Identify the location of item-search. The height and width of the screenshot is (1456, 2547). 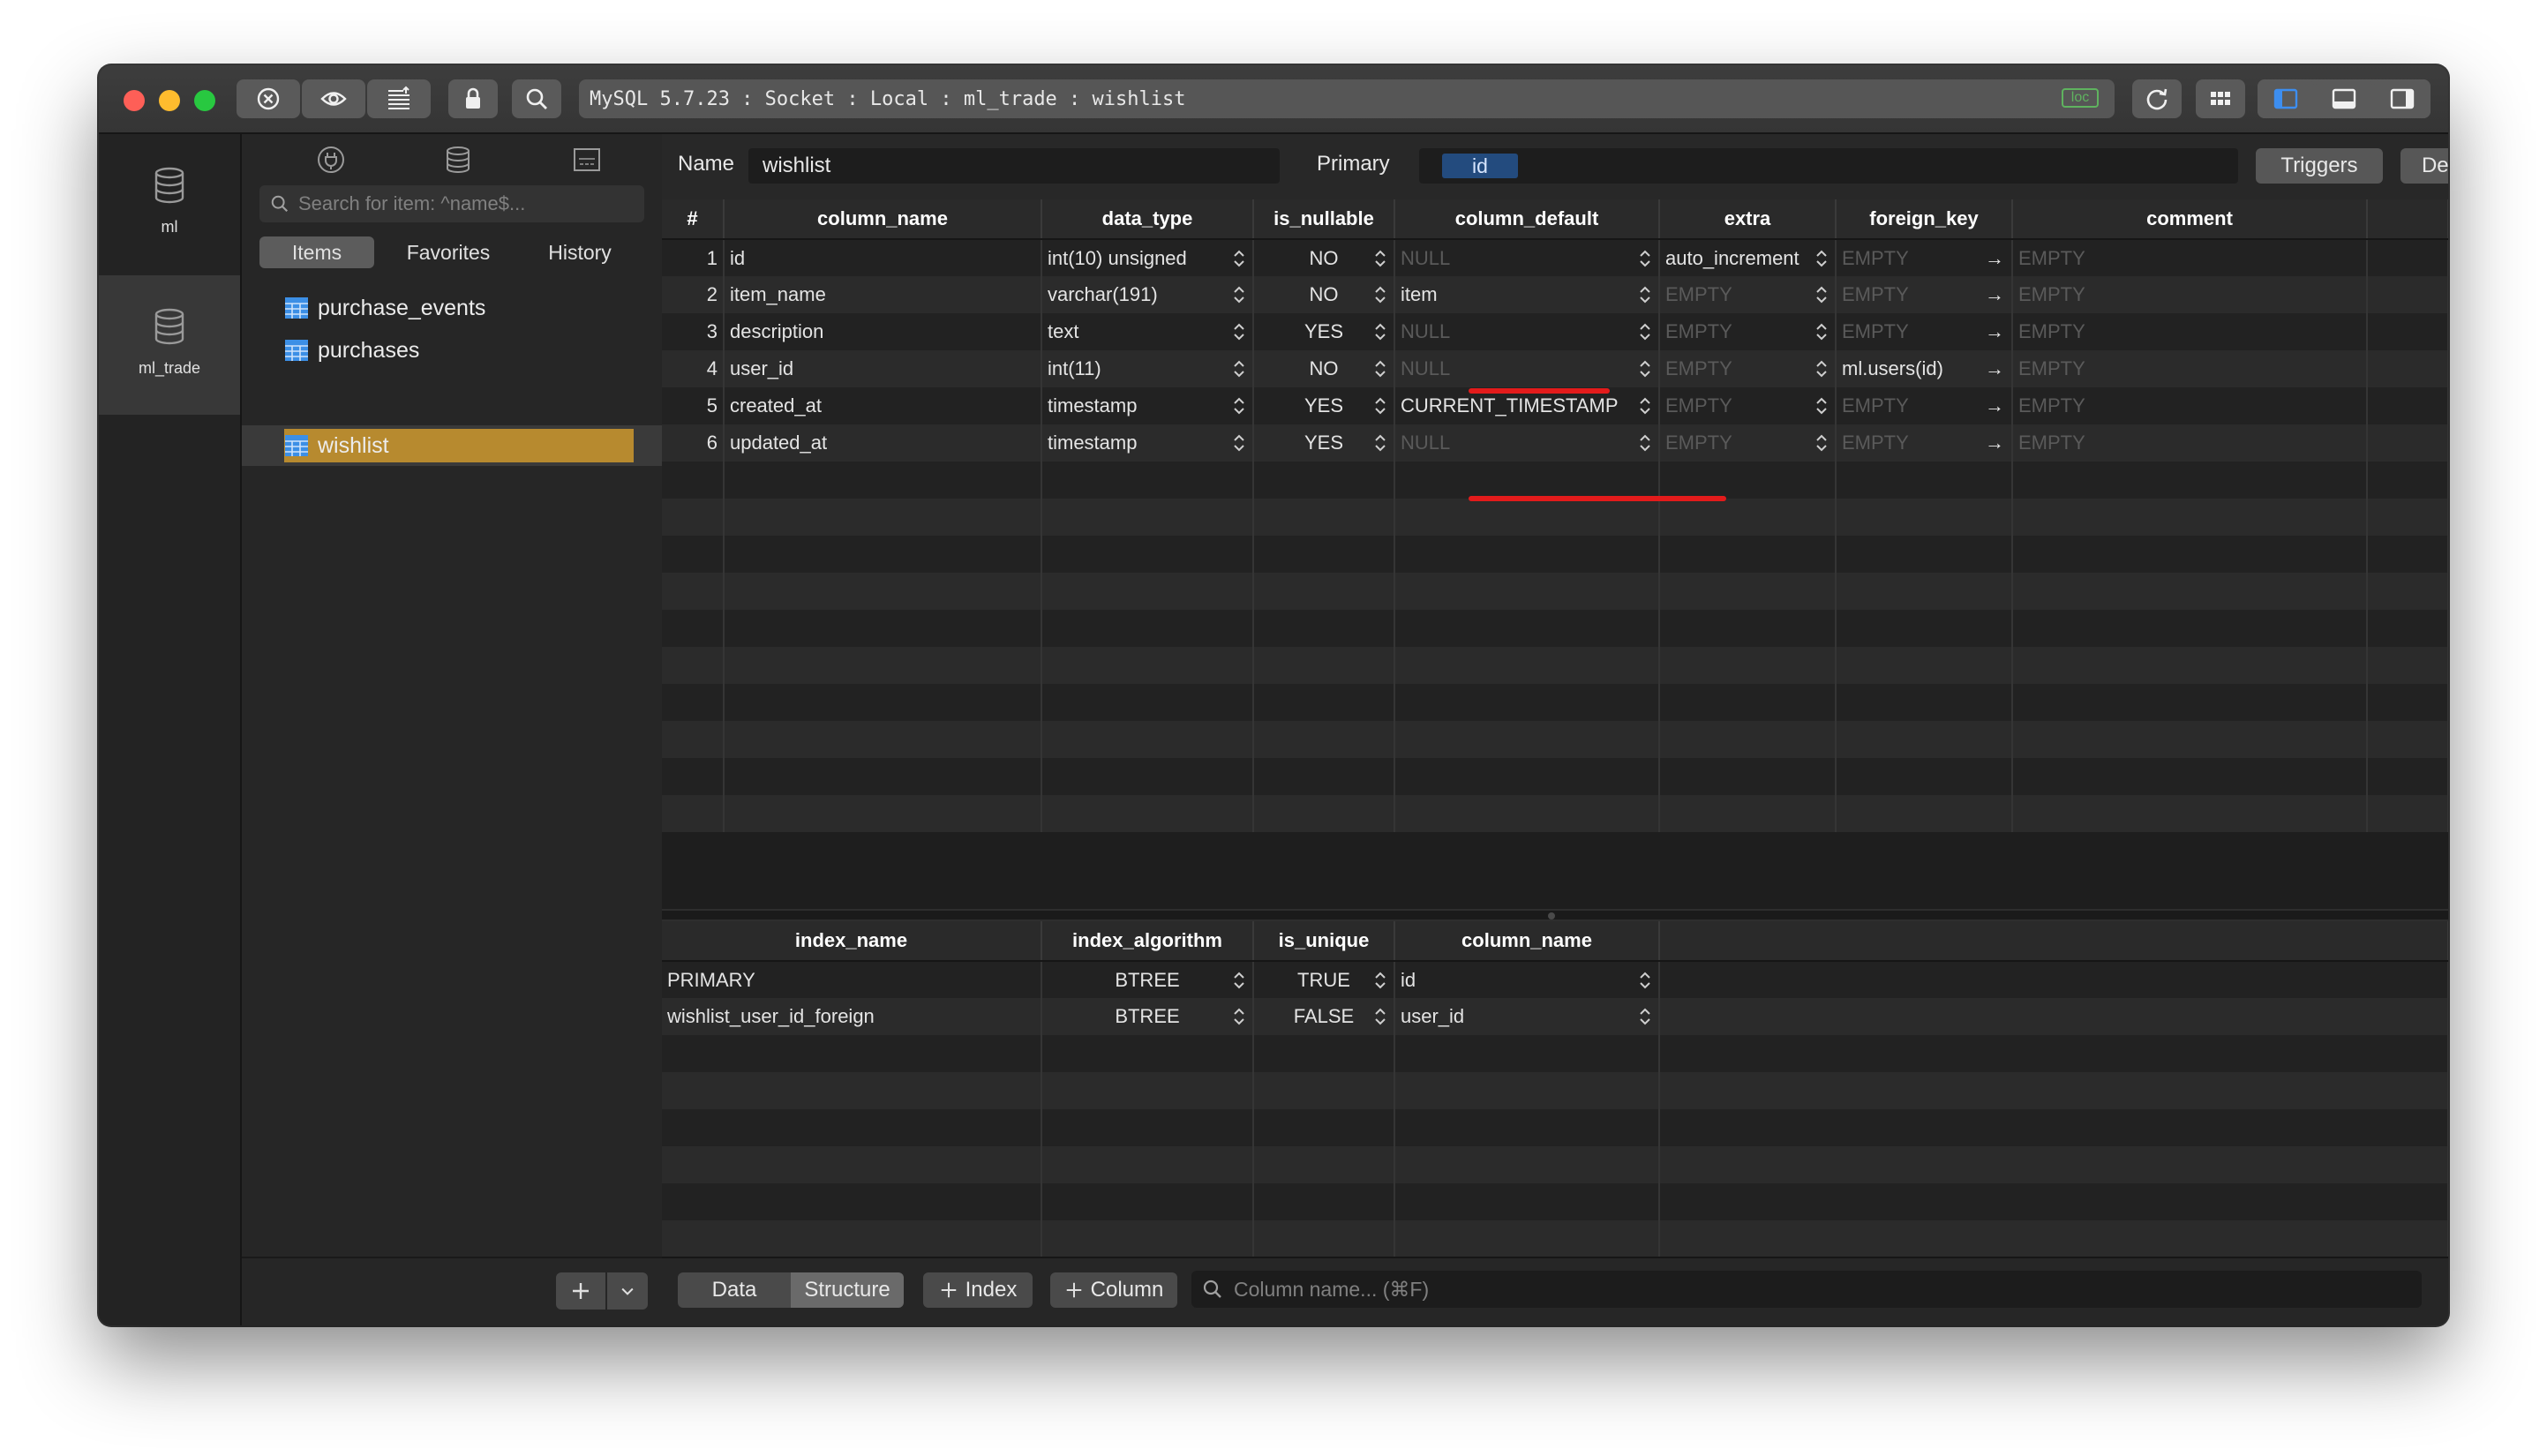
(451, 203).